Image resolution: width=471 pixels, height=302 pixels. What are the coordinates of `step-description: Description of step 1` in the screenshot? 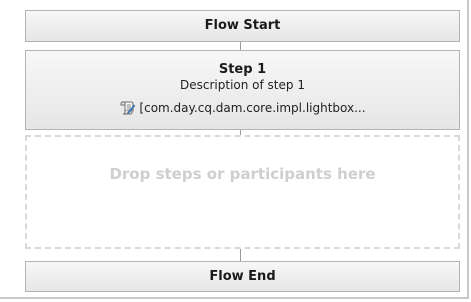 It's located at (242, 85).